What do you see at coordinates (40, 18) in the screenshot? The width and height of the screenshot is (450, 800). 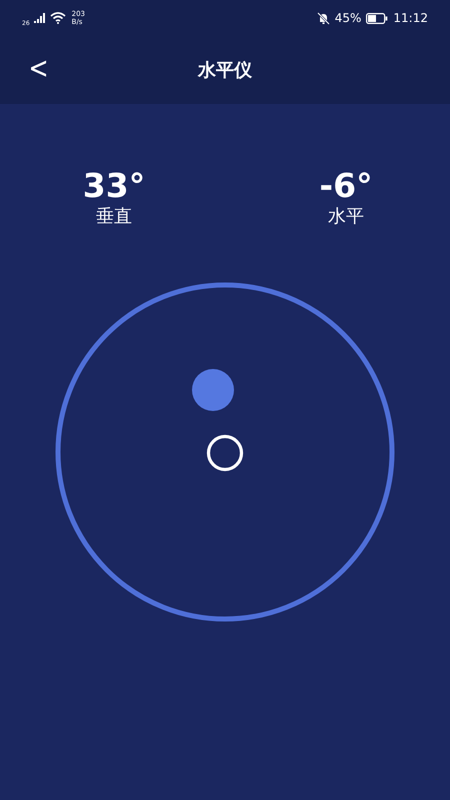 I see `signal-icon` at bounding box center [40, 18].